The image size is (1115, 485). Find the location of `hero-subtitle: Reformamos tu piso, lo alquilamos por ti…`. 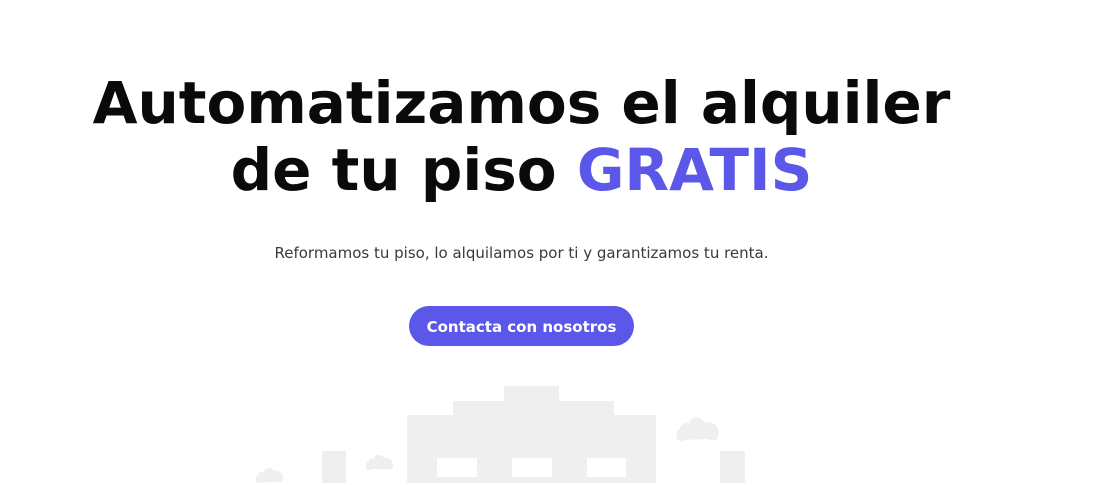

hero-subtitle: Reformamos tu piso, lo alquilamos por ti… is located at coordinates (521, 253).